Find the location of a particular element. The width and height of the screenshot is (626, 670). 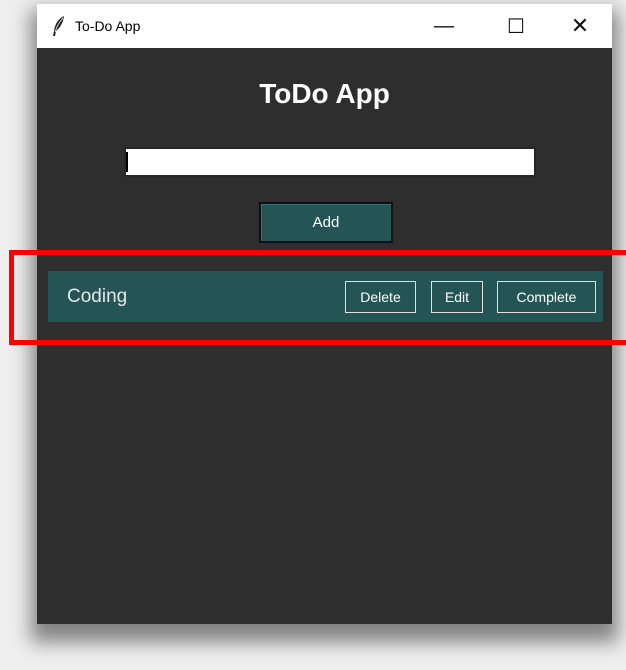

window-title: To-Do App is located at coordinates (108, 26).